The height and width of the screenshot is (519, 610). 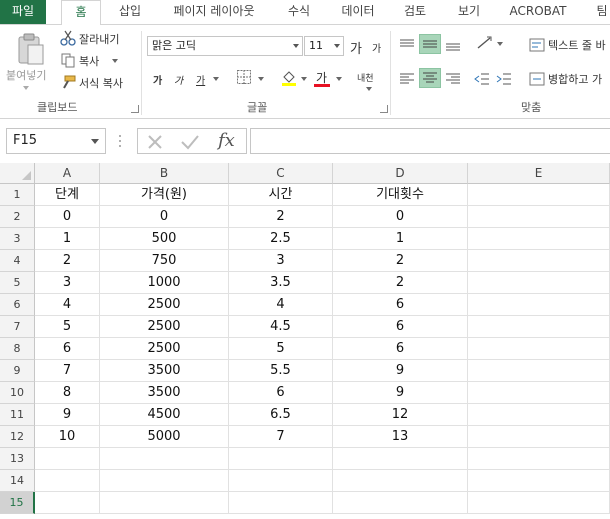 I want to click on row-header-6: 6, so click(x=17, y=305).